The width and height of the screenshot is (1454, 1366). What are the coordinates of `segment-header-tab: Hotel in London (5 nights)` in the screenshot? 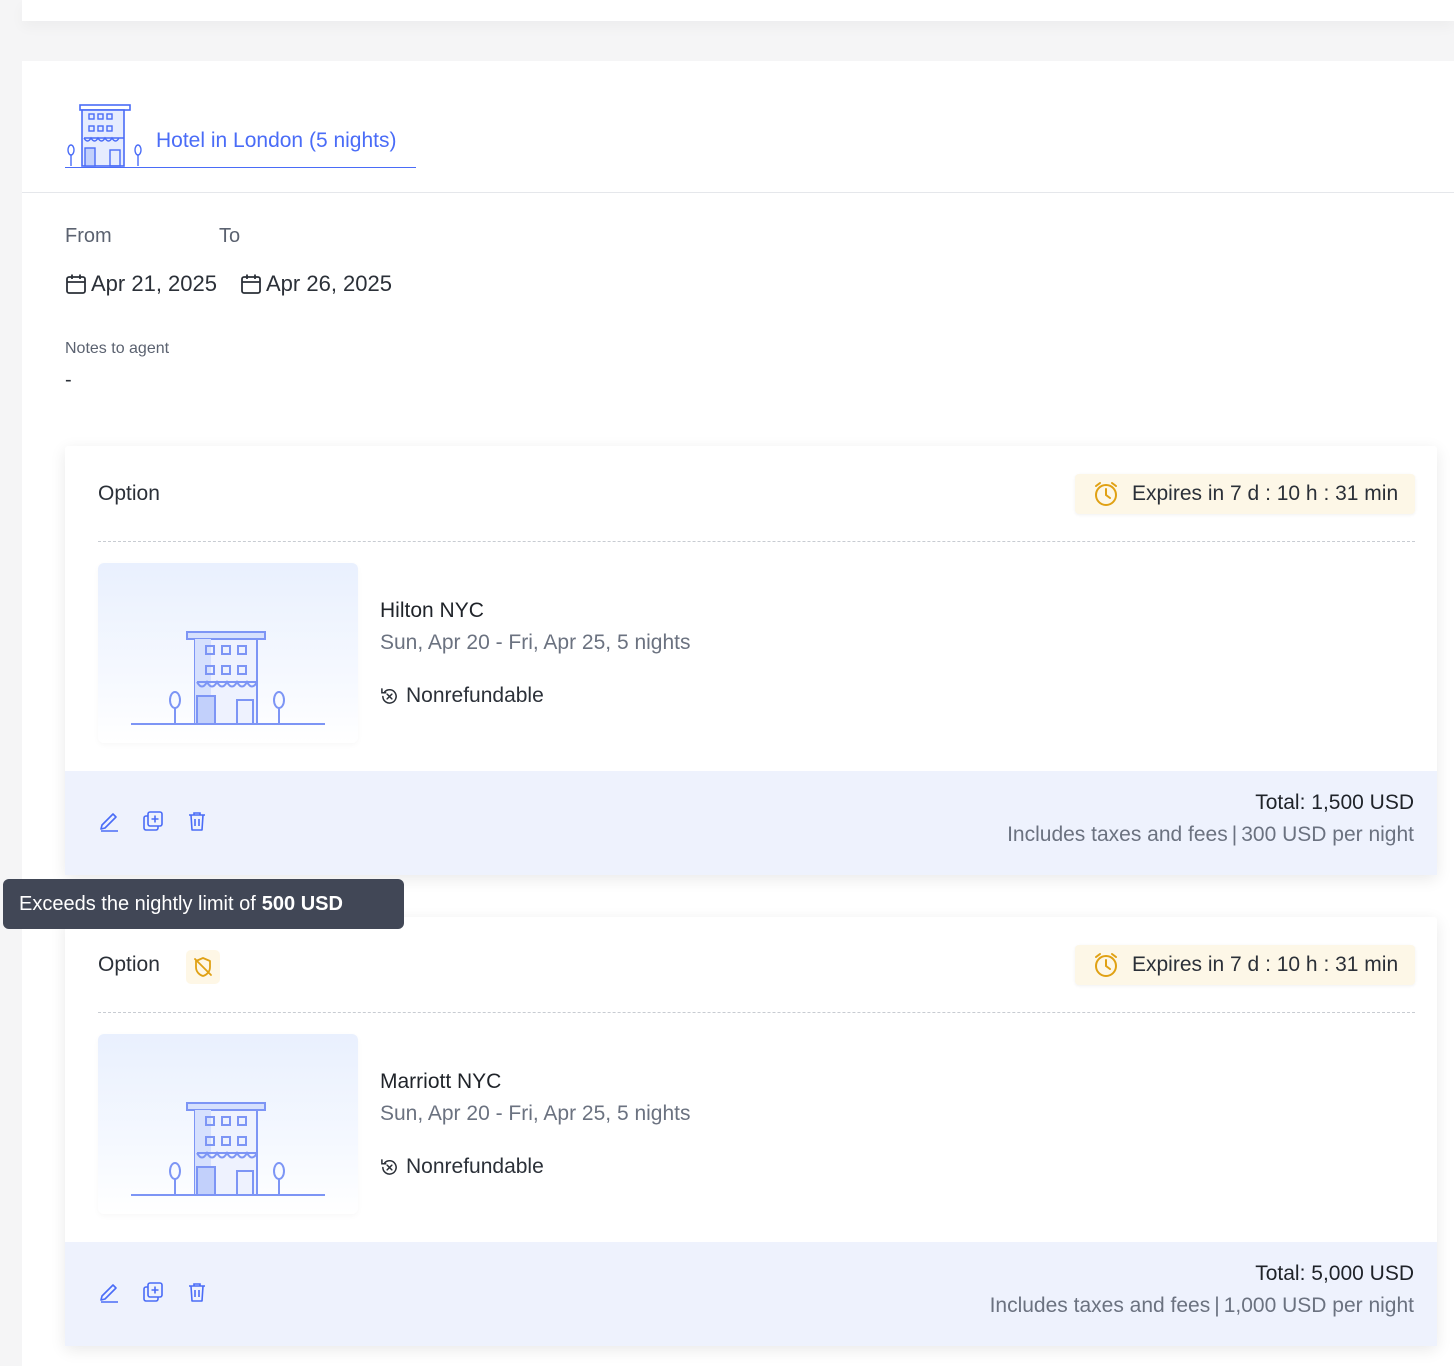 It's located at (240, 135).